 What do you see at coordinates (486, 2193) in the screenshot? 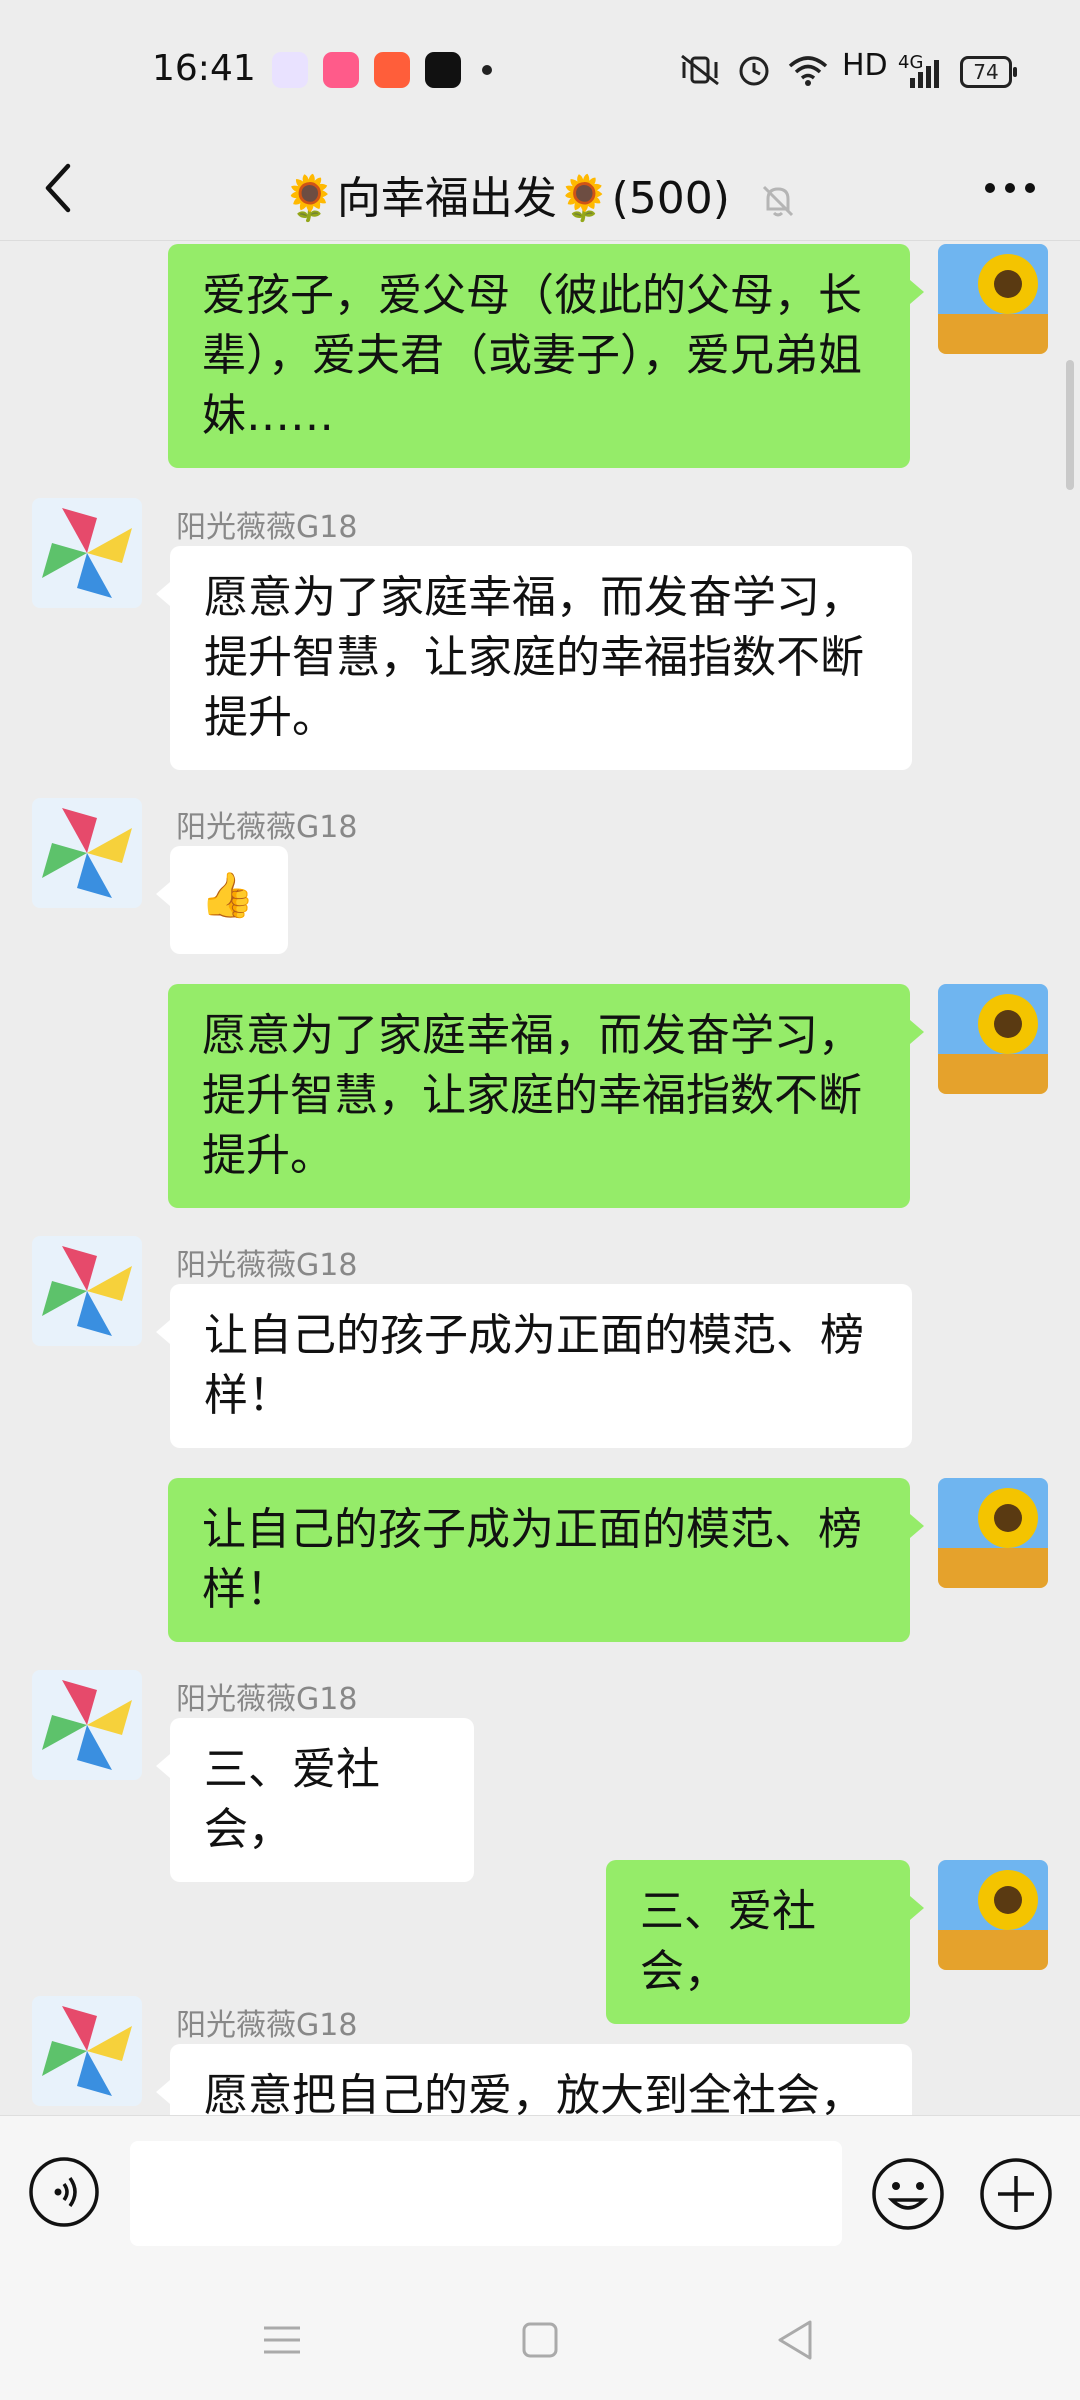
I see `message-input` at bounding box center [486, 2193].